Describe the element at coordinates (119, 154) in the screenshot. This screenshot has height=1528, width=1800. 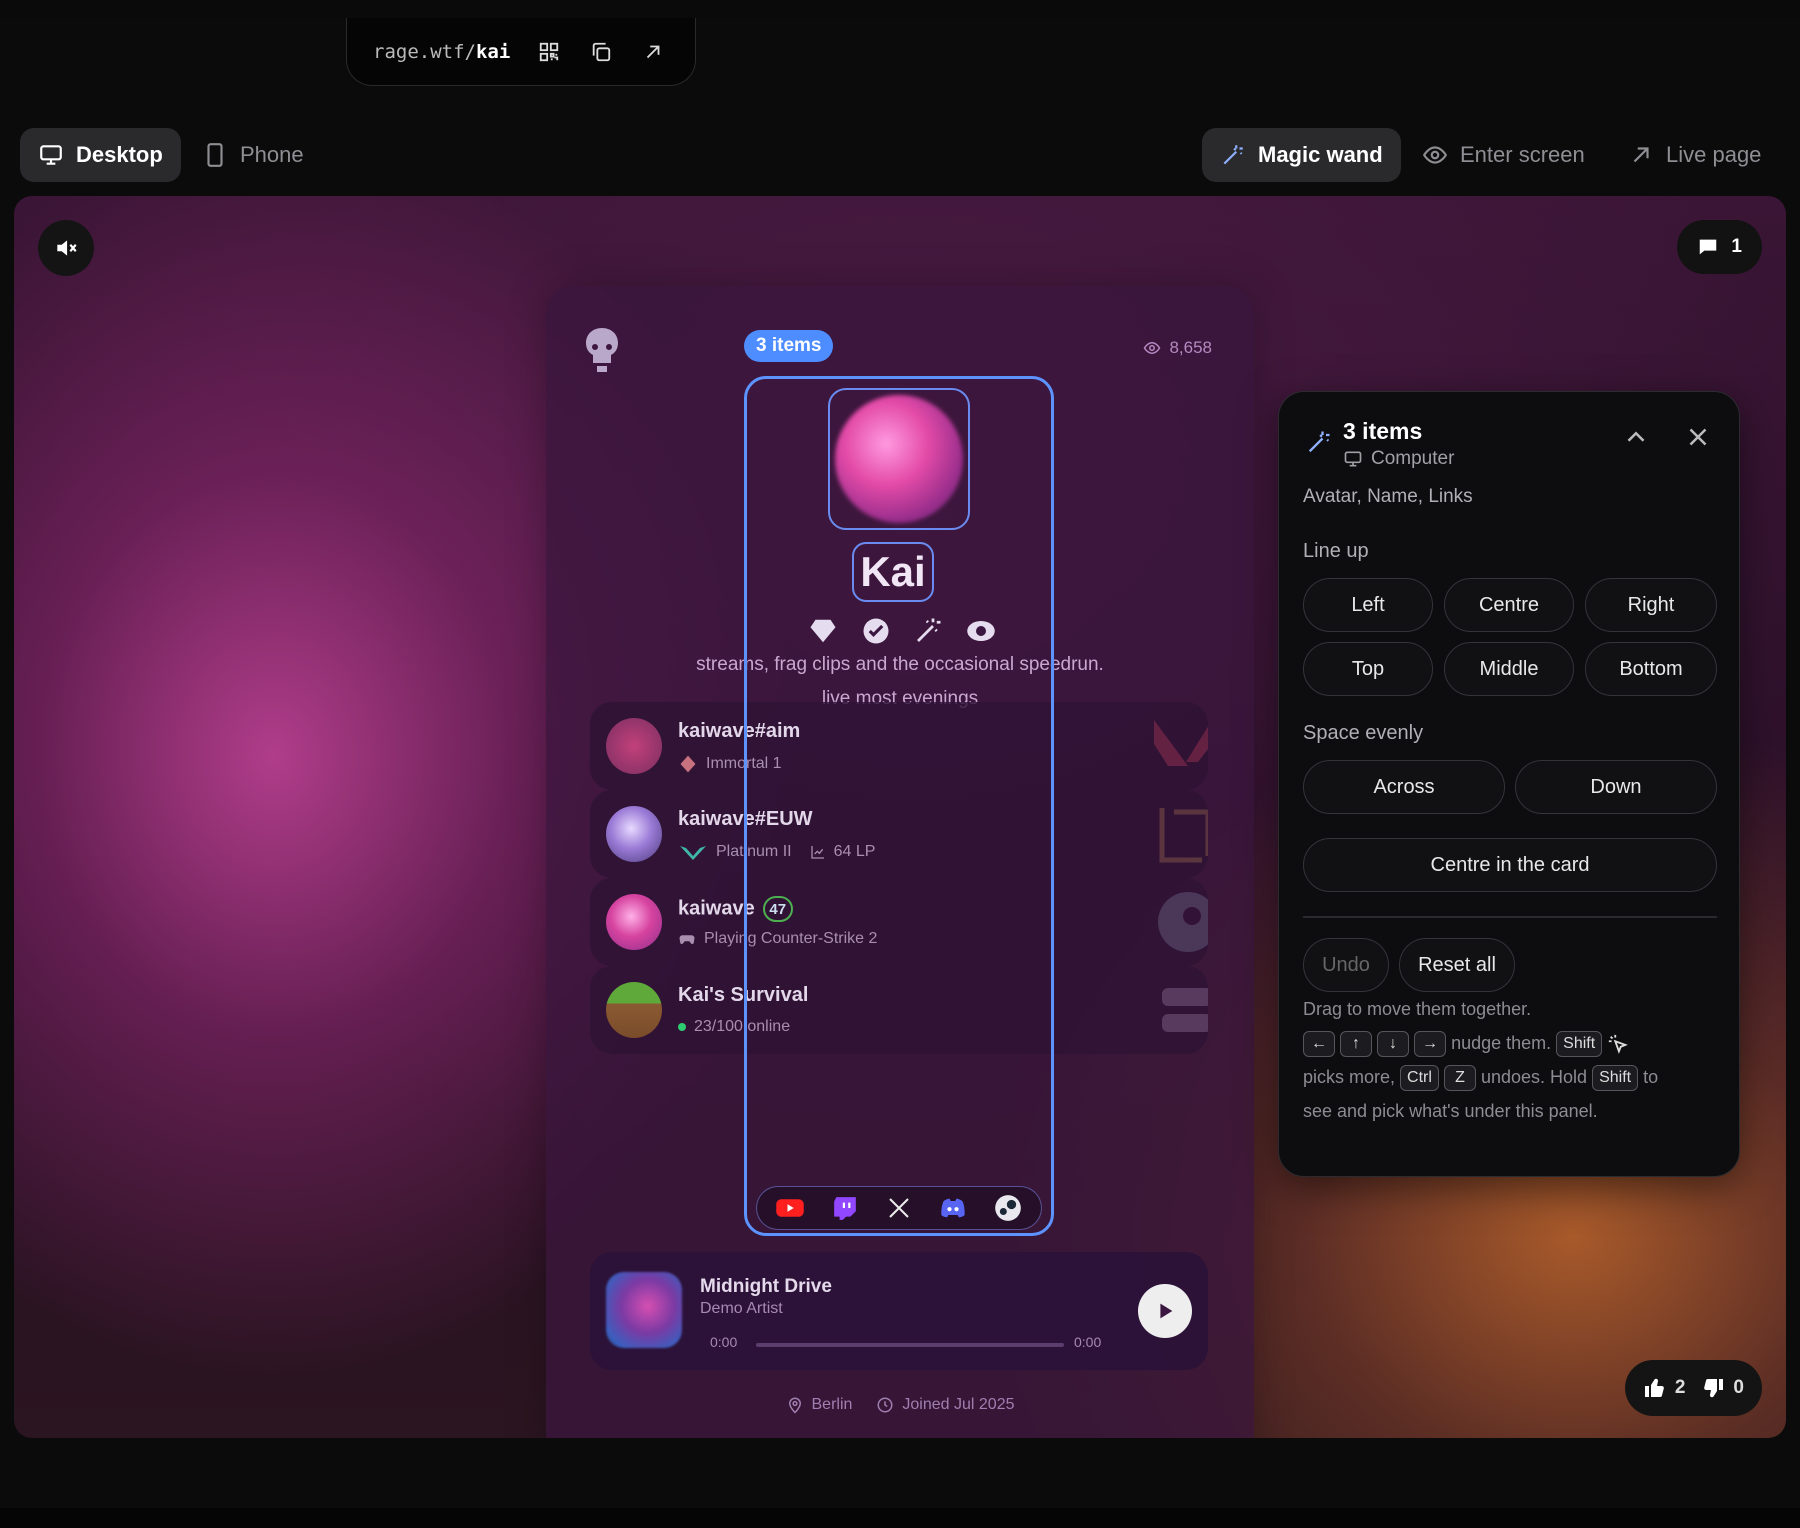
I see `desktop-label: Desktop` at that location.